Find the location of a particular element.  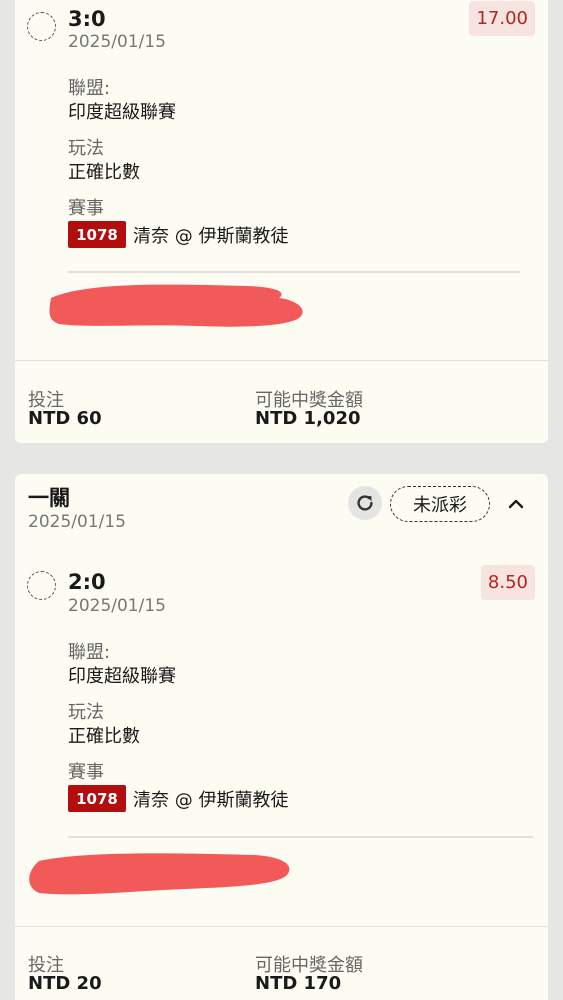

refresh-icon is located at coordinates (365, 503).